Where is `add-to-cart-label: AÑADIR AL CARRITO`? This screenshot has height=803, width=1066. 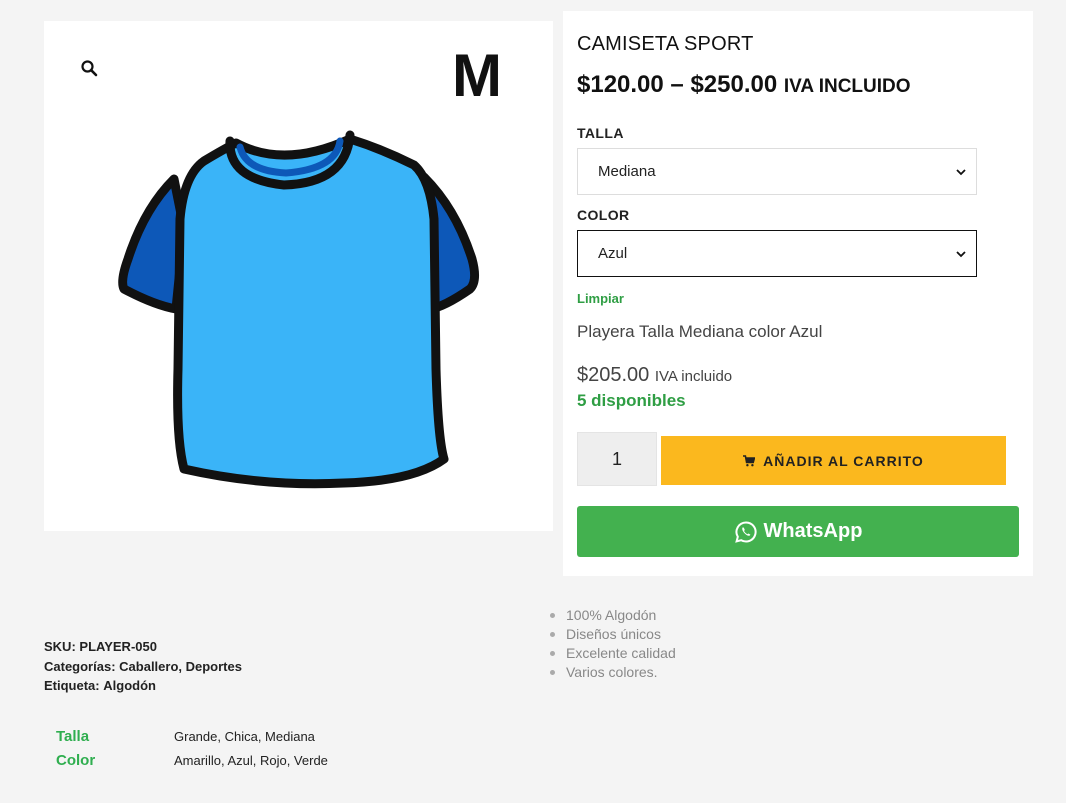 add-to-cart-label: AÑADIR AL CARRITO is located at coordinates (843, 460).